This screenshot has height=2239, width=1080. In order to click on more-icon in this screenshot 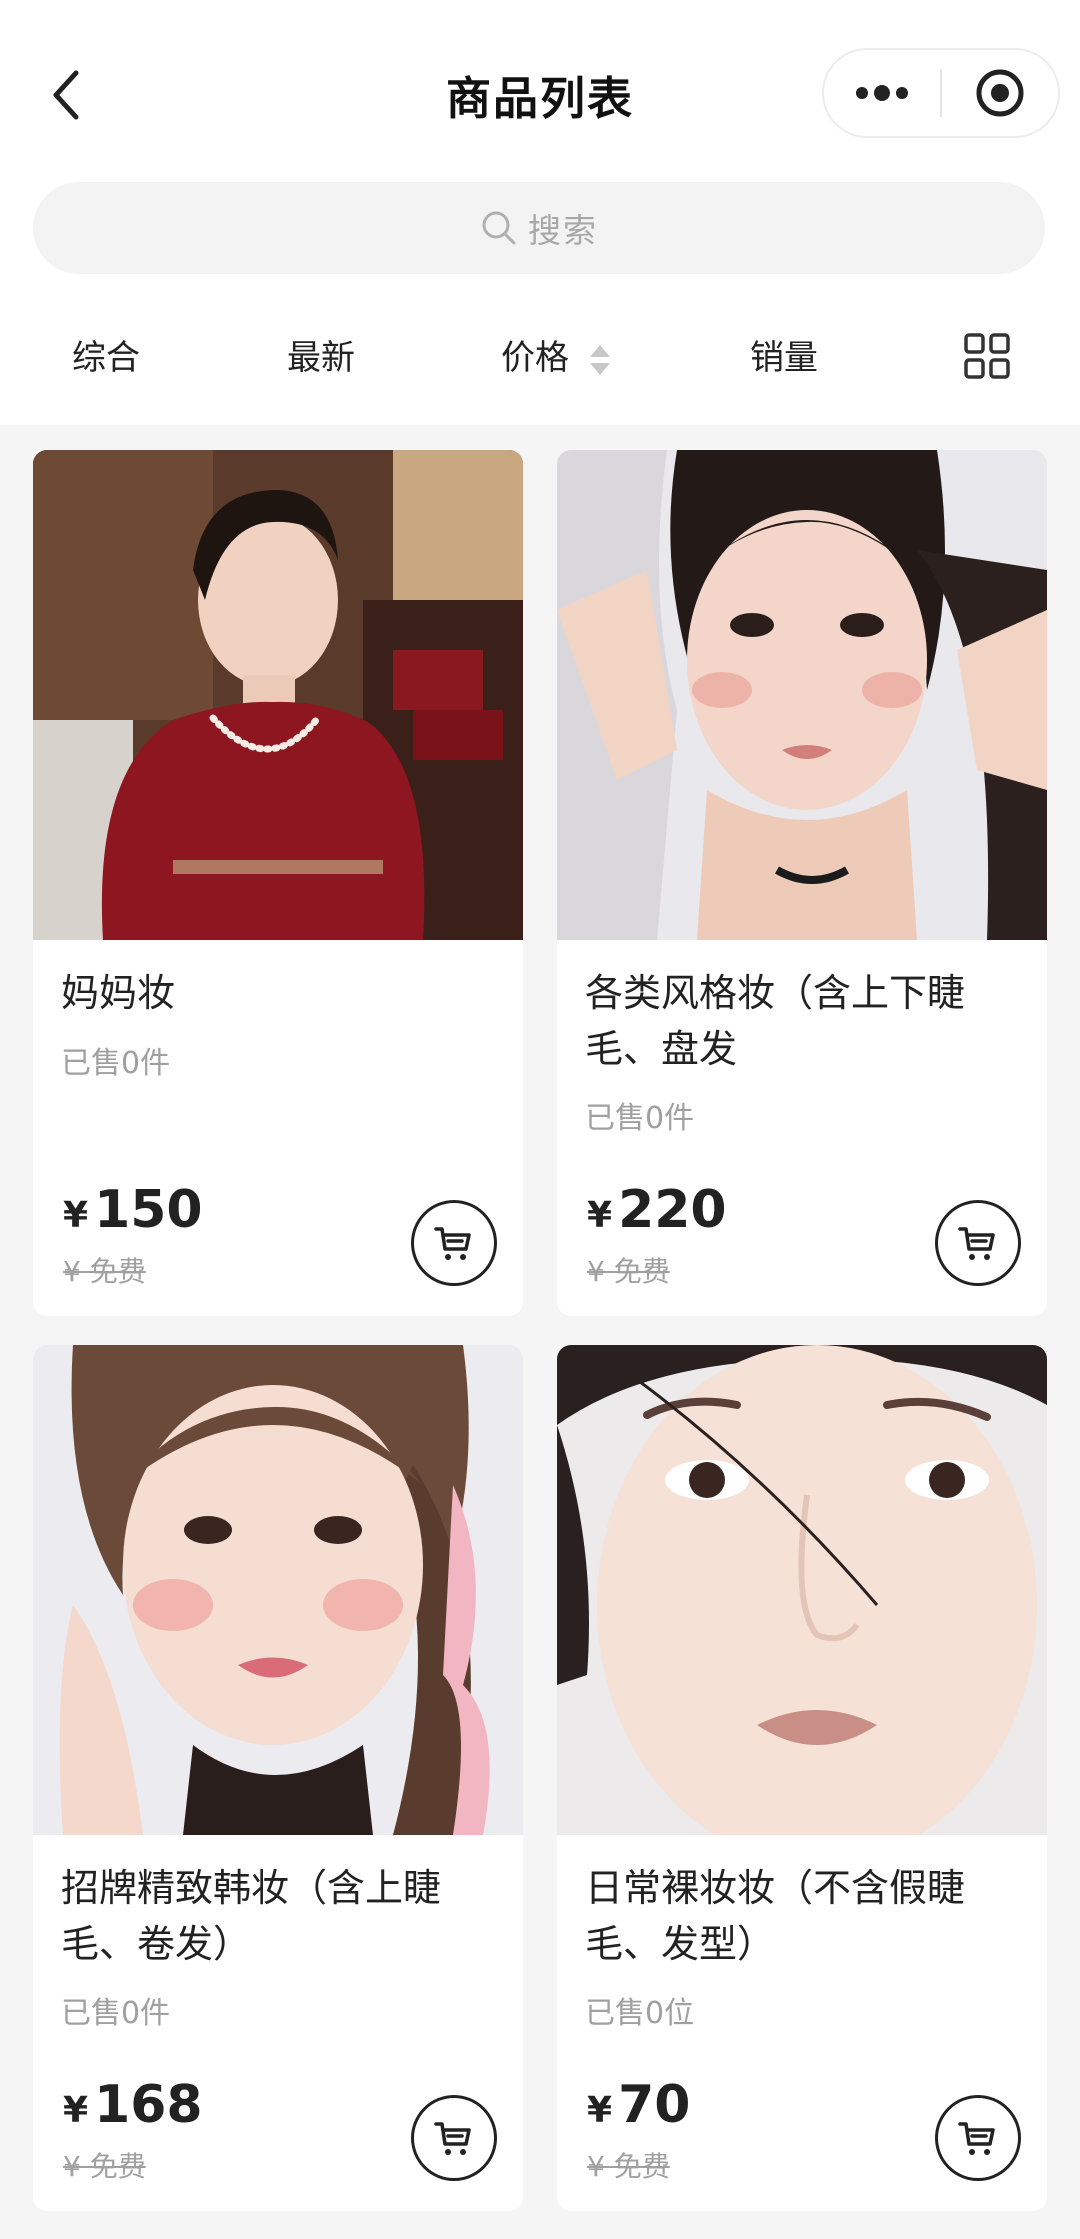, I will do `click(882, 93)`.